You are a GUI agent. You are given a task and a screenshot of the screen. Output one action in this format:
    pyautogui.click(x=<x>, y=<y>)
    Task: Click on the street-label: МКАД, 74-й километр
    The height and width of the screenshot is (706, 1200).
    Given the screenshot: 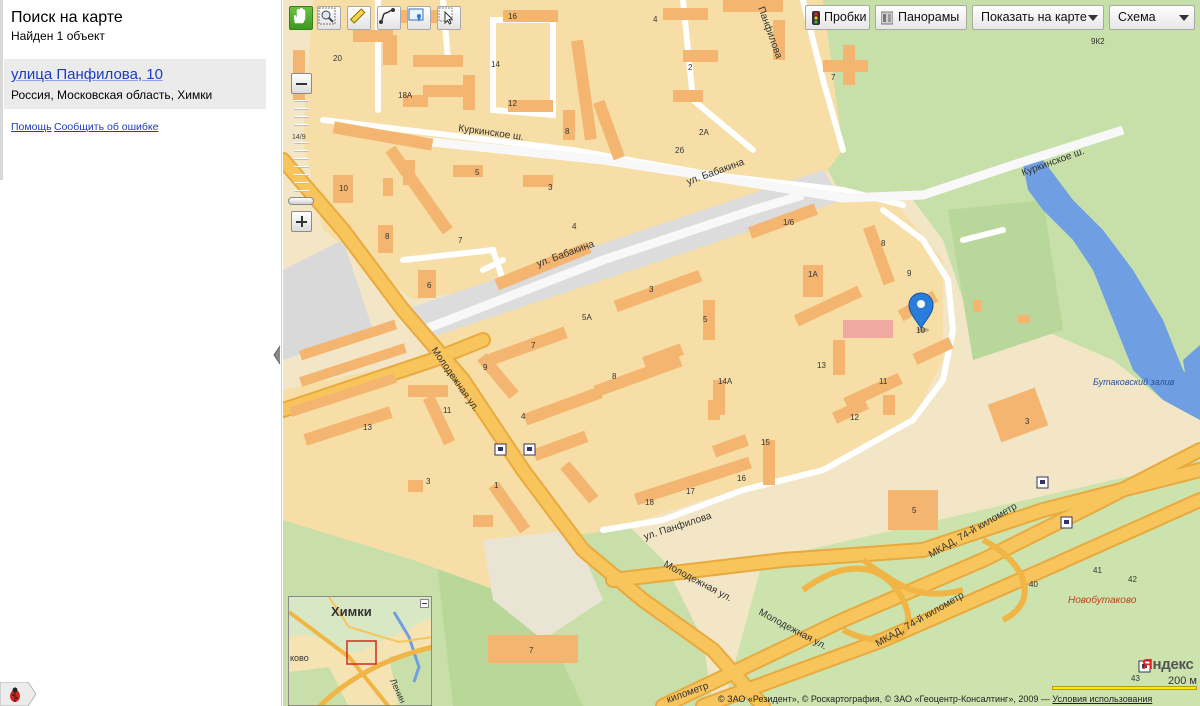 What is the action you would take?
    pyautogui.click(x=973, y=531)
    